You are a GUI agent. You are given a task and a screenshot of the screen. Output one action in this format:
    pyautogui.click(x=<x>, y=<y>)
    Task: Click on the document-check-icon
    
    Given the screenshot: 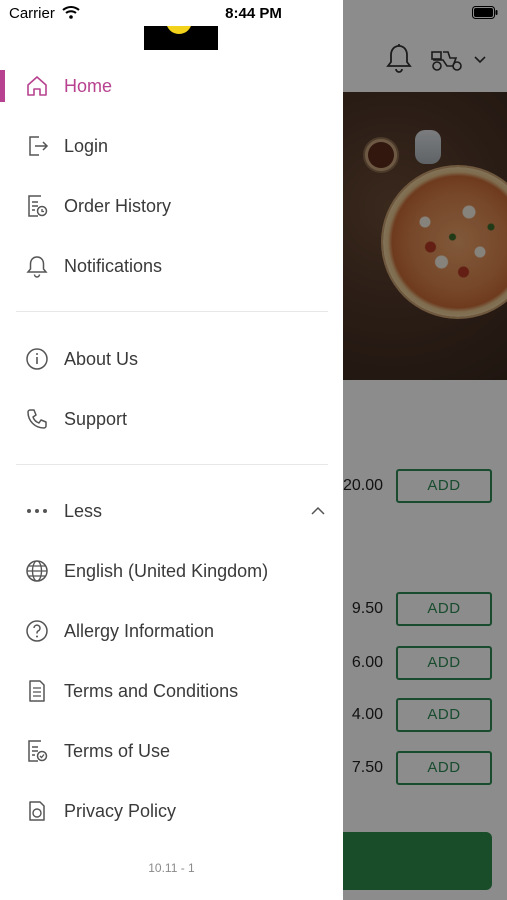 What is the action you would take?
    pyautogui.click(x=37, y=751)
    